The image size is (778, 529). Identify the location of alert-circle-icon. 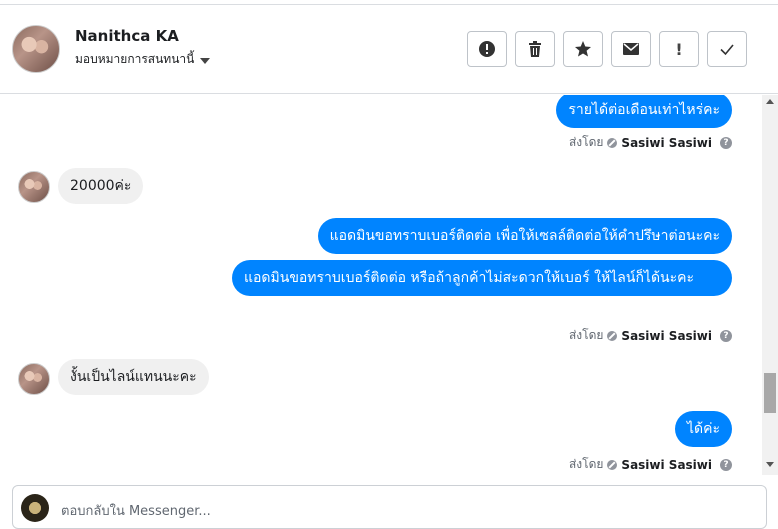
(487, 49).